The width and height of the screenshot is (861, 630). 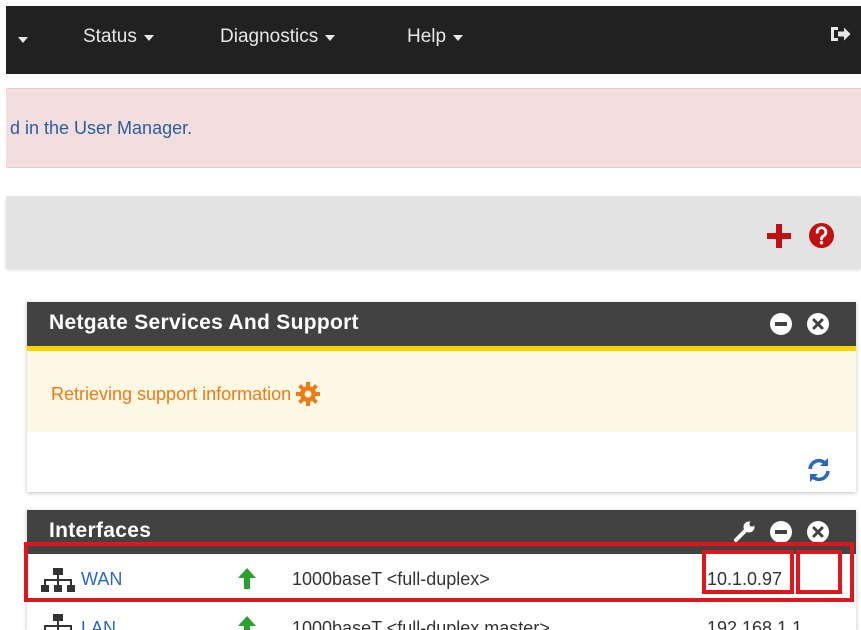 What do you see at coordinates (23, 40) in the screenshot?
I see `menu-caret-icon` at bounding box center [23, 40].